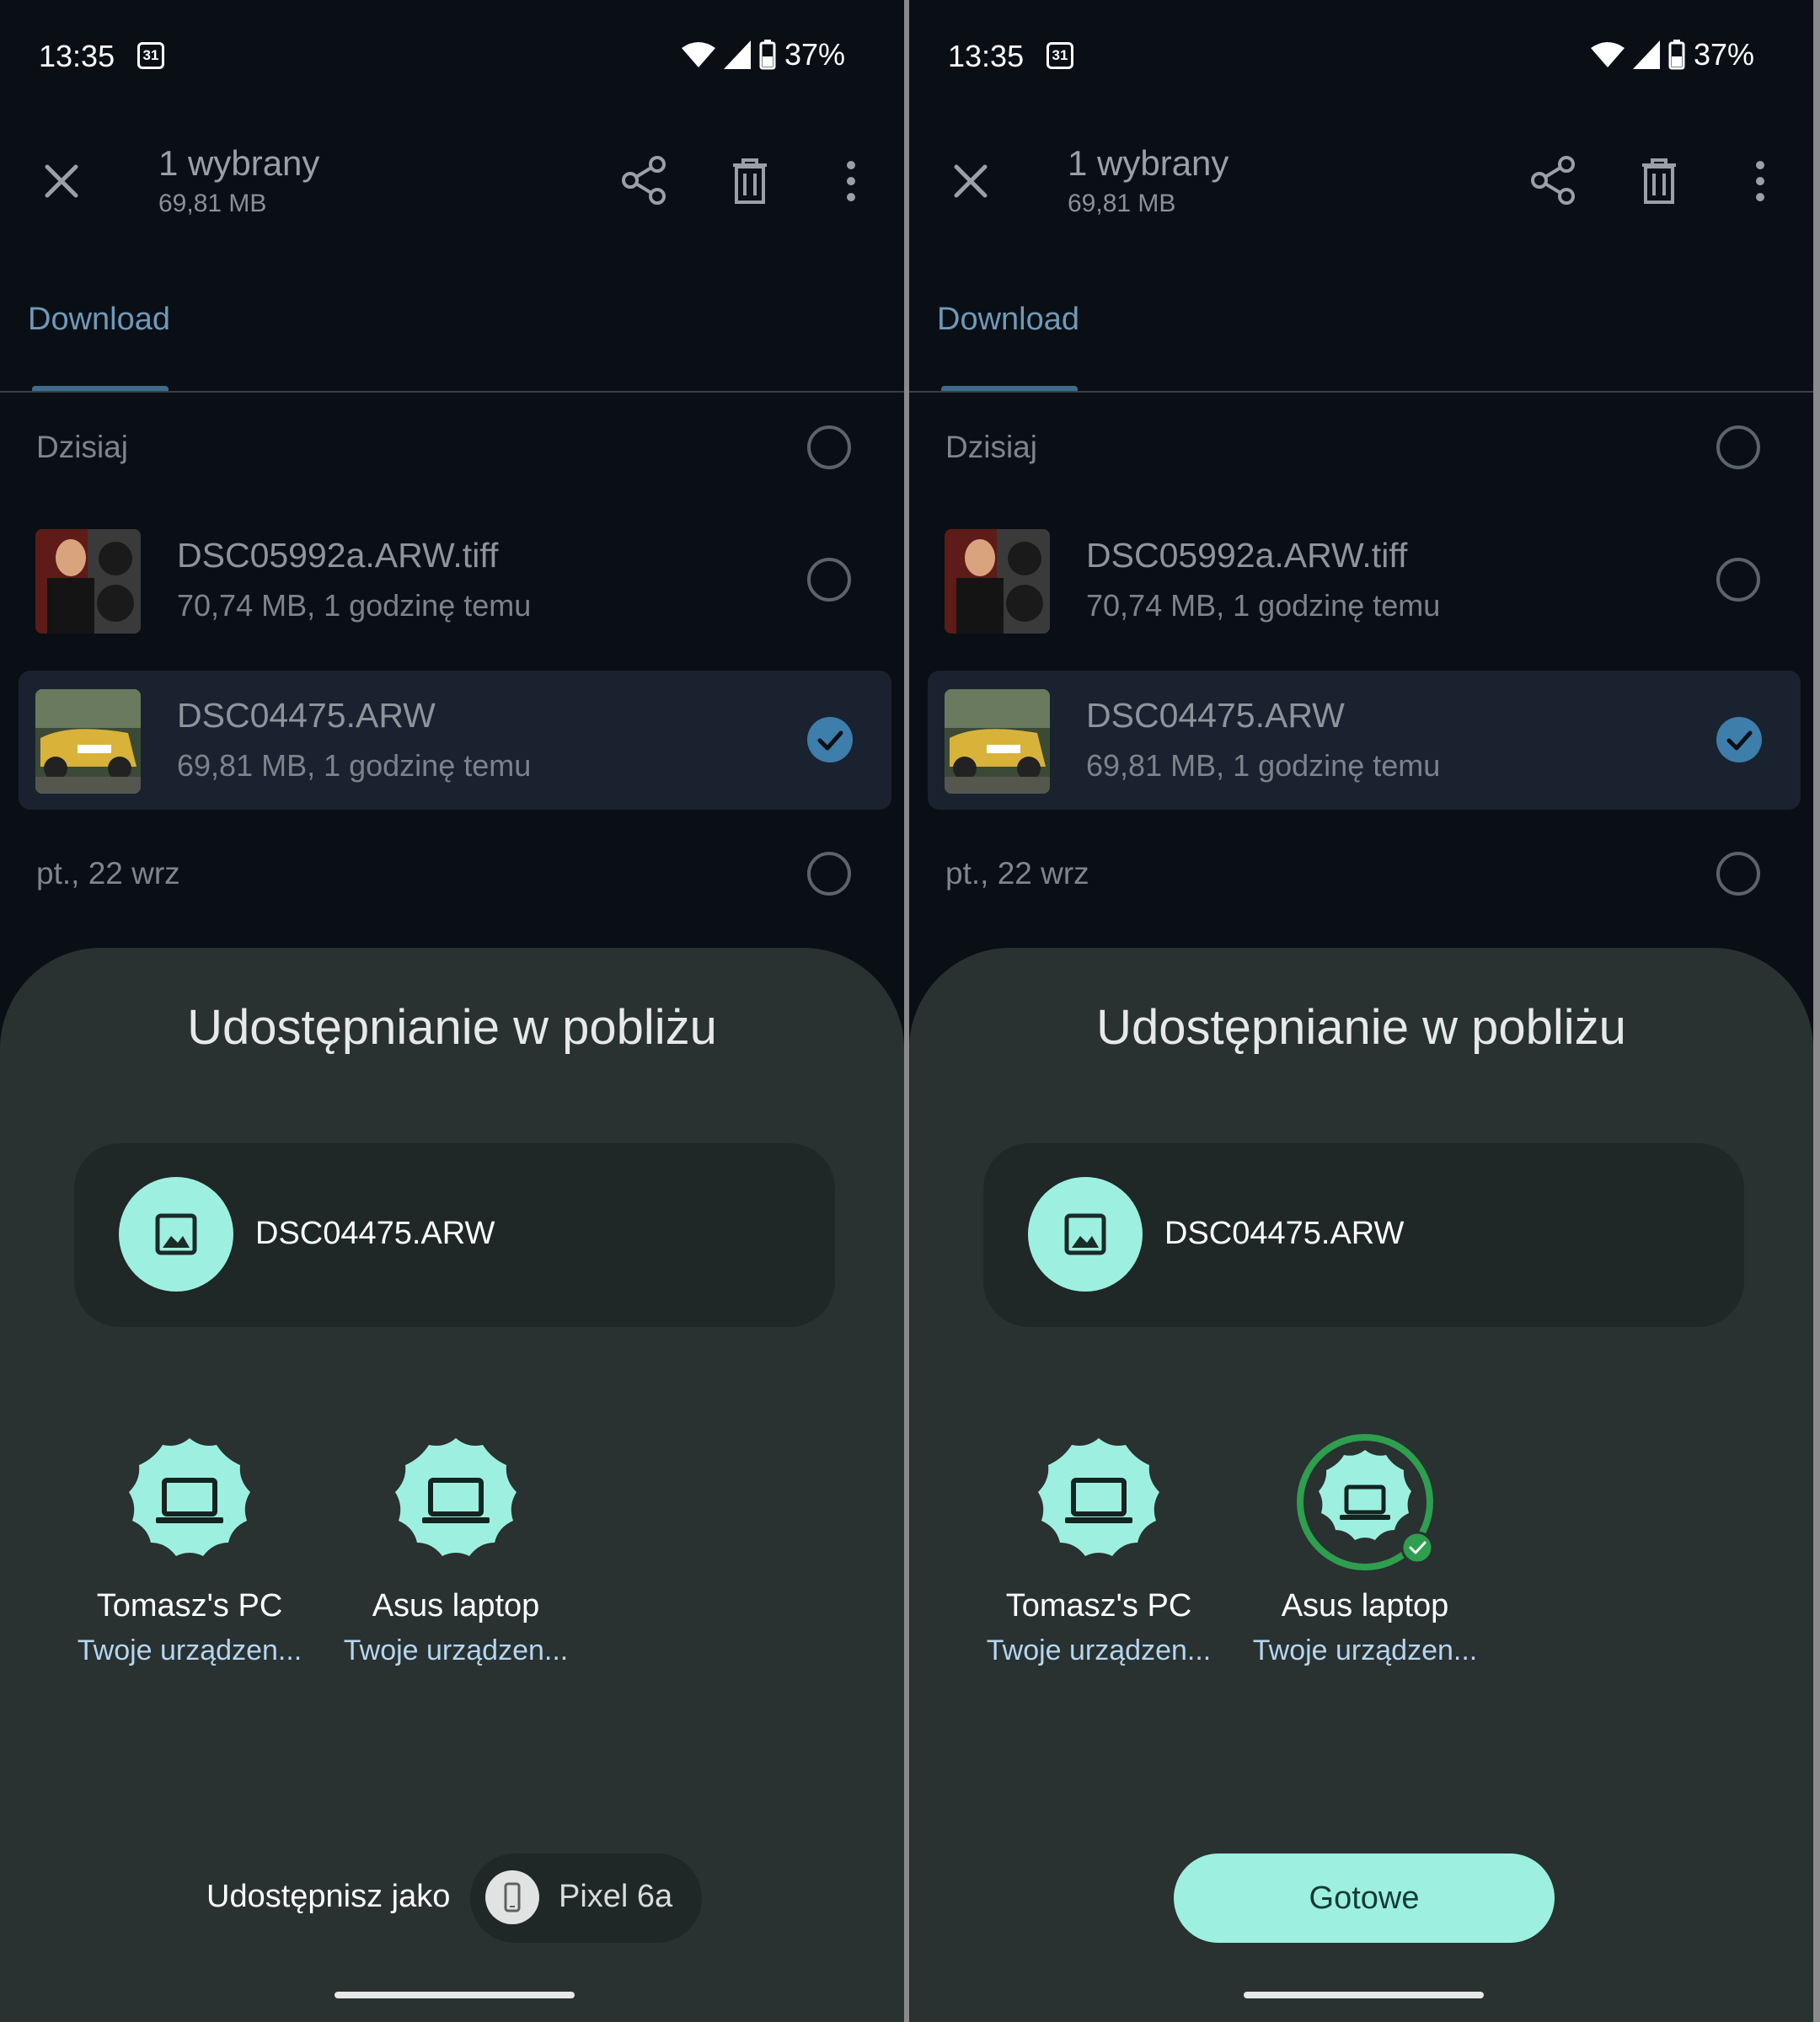 Image resolution: width=1820 pixels, height=2022 pixels. What do you see at coordinates (1364, 1898) in the screenshot?
I see `done-button: Gotowe` at bounding box center [1364, 1898].